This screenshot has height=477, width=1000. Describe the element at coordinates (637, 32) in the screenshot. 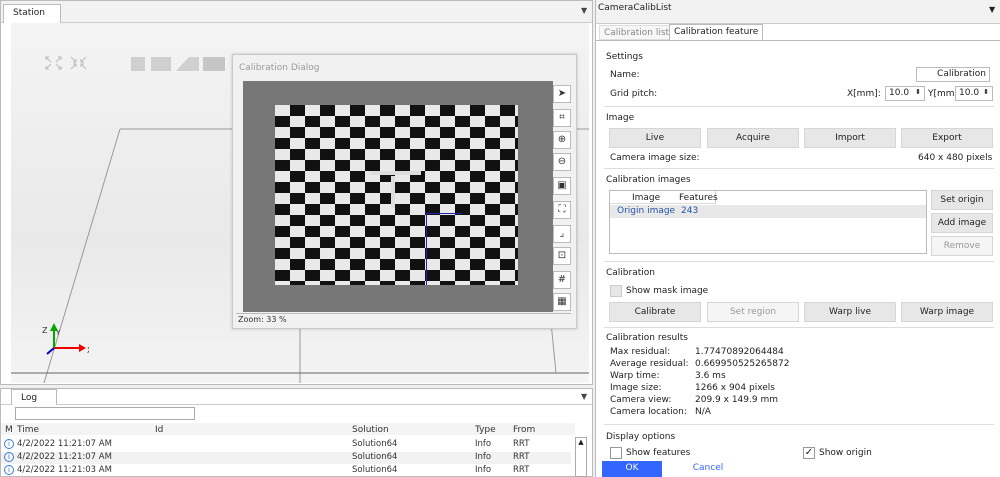

I see `tab-calibration-list: Calibration list` at that location.